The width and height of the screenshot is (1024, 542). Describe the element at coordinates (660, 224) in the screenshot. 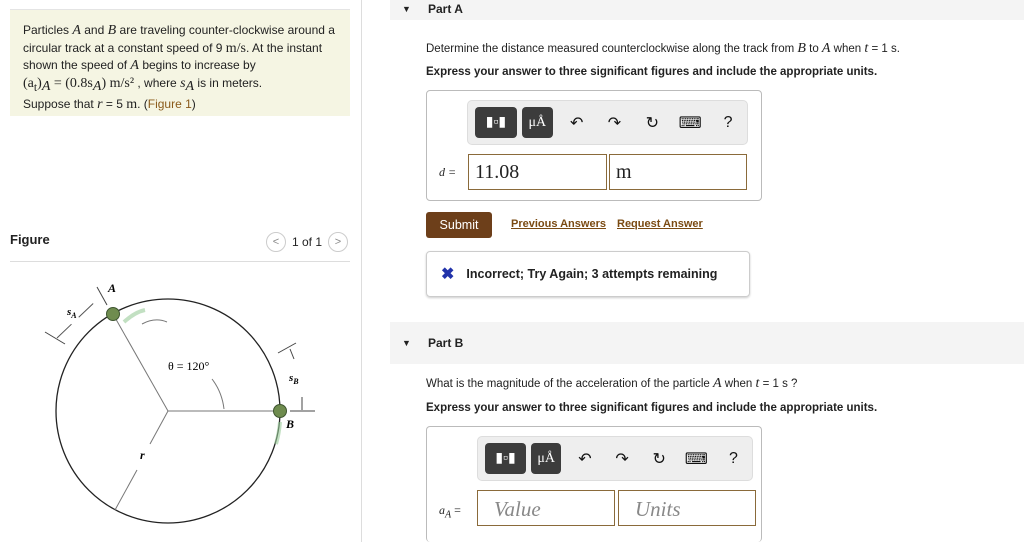

I see `request-answer-link: Request Answer` at that location.